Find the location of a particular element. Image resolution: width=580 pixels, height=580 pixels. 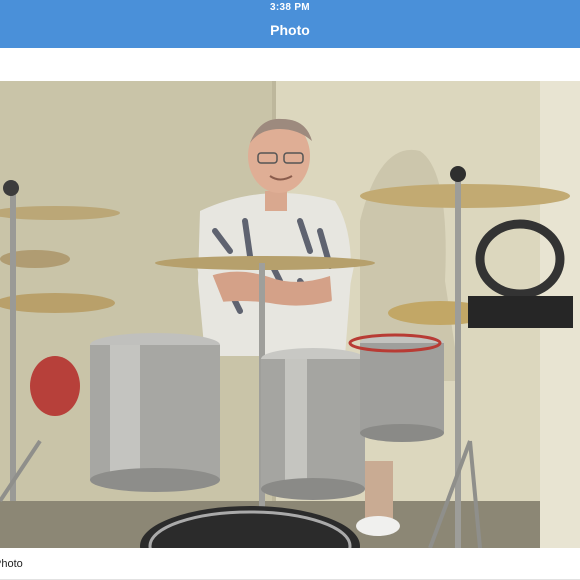

photo-caption: Photo is located at coordinates (11, 564).